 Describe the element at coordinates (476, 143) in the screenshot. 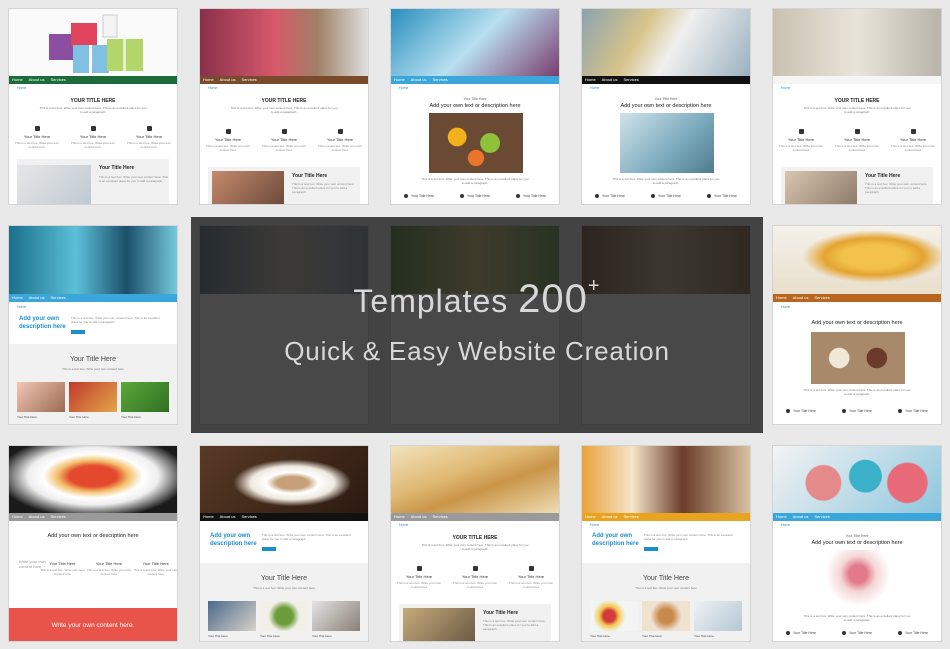

I see `citrus-image` at that location.